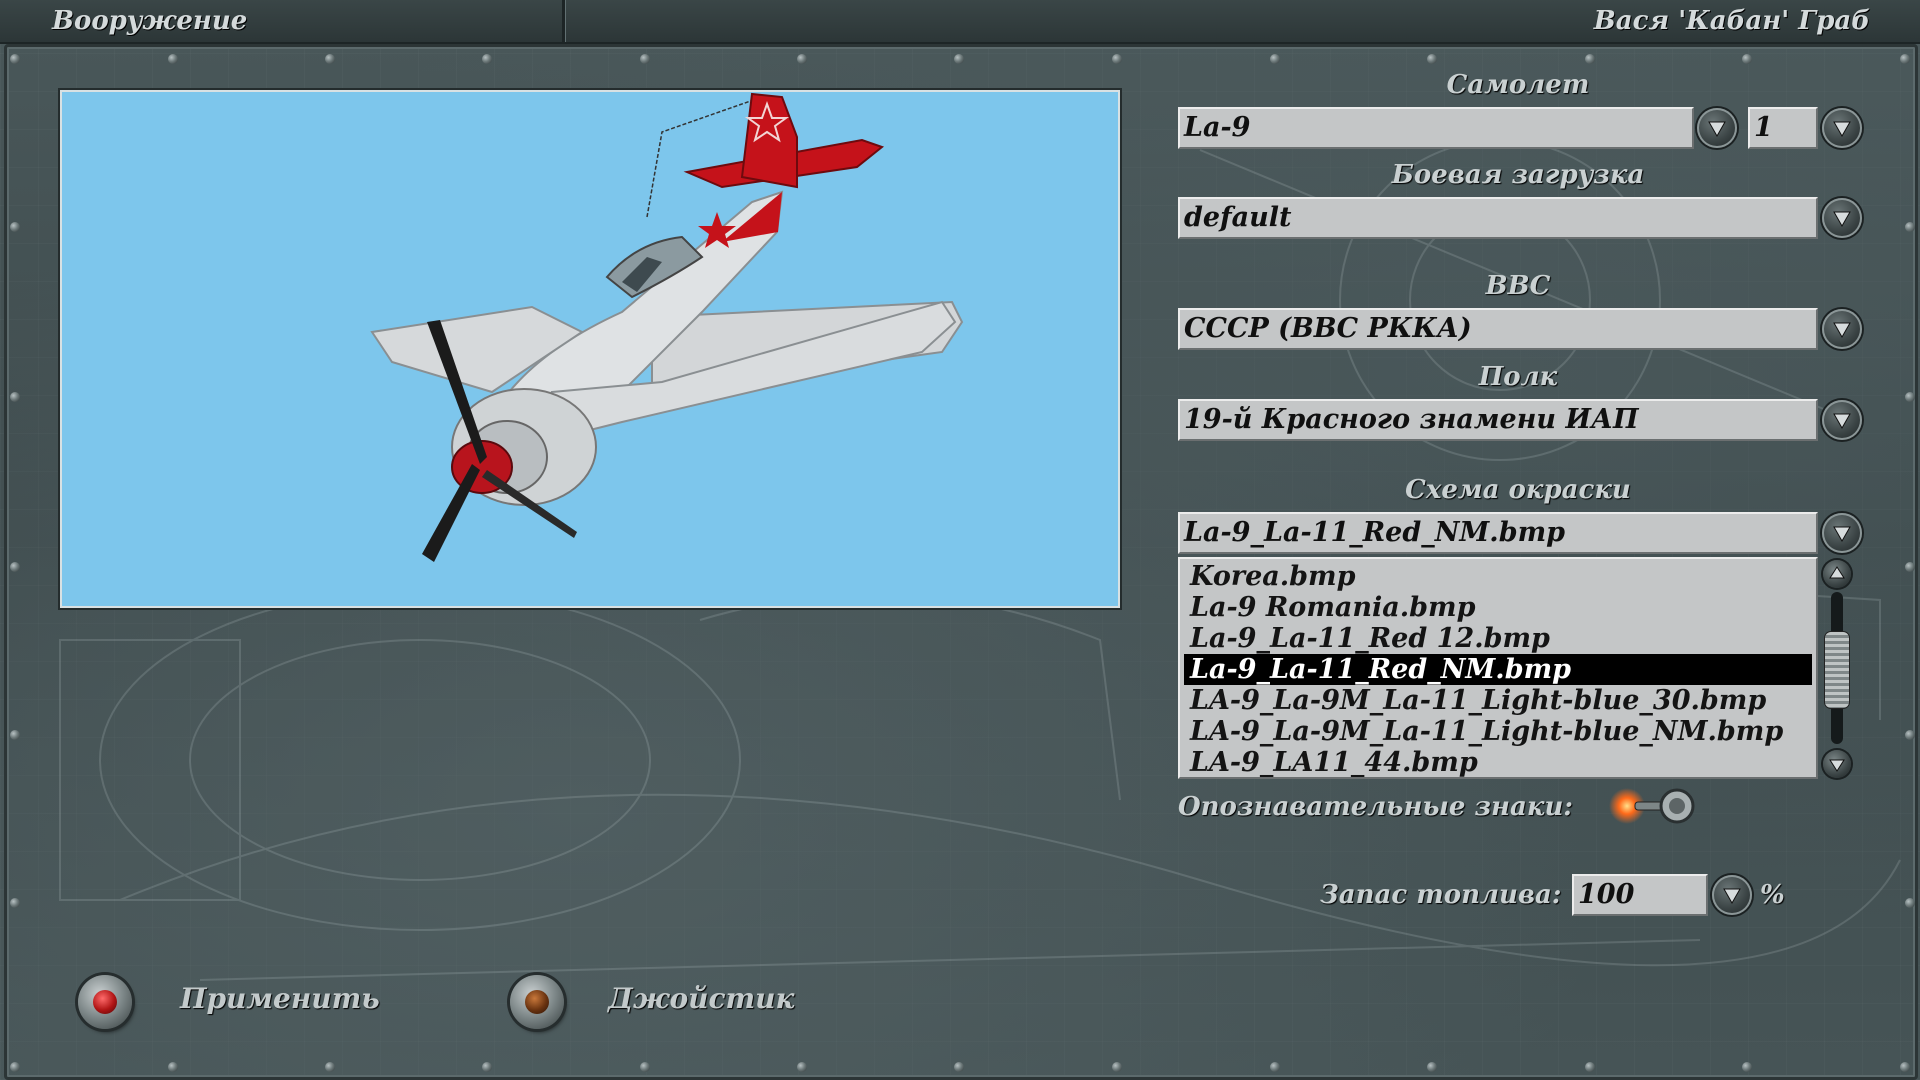 This screenshot has width=1920, height=1080. What do you see at coordinates (1436, 128) in the screenshot?
I see `aircraft-select: La-9` at bounding box center [1436, 128].